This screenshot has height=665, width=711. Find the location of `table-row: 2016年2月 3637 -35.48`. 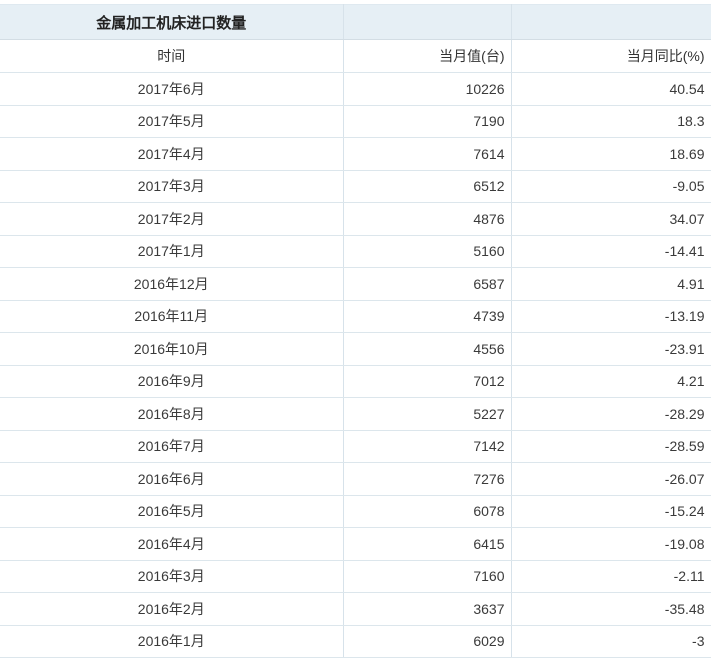

table-row: 2016年2月 3637 -35.48 is located at coordinates (355, 609).